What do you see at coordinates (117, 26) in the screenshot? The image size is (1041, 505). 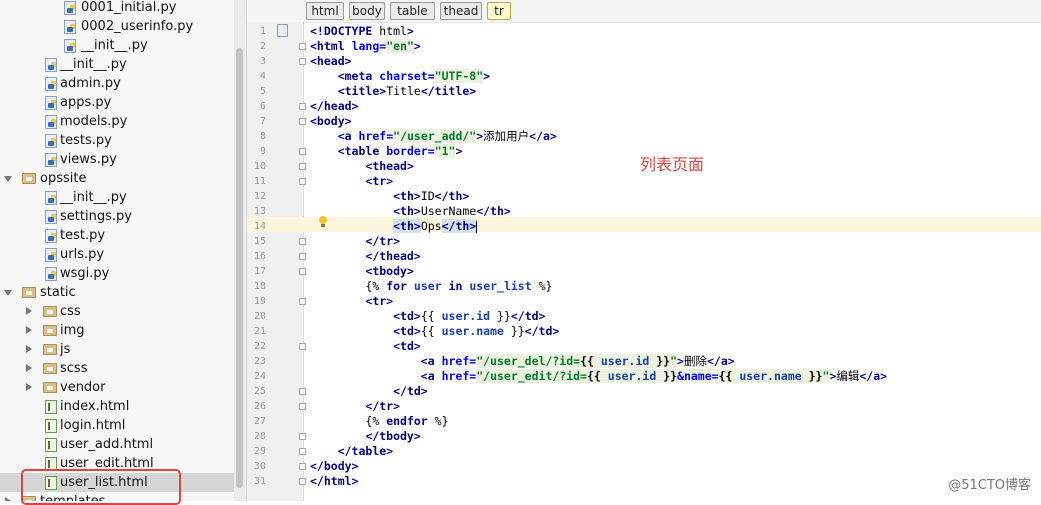 I see `tree-file: 0002_userinfo.py` at bounding box center [117, 26].